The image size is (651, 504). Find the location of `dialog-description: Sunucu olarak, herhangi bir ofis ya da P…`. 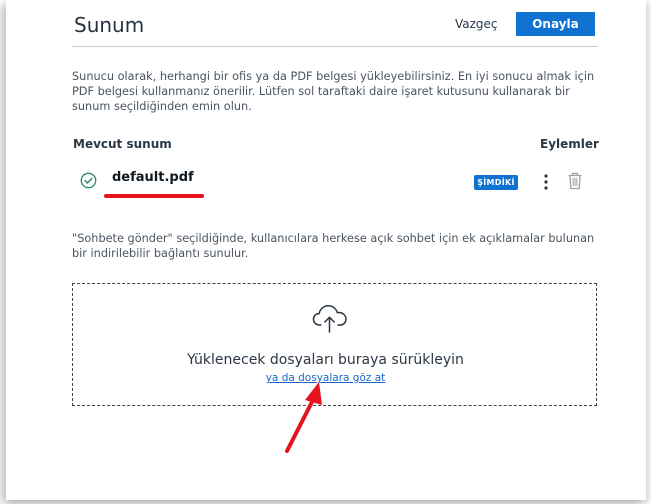

dialog-description: Sunucu olarak, herhangi bir ofis ya da P… is located at coordinates (333, 91).